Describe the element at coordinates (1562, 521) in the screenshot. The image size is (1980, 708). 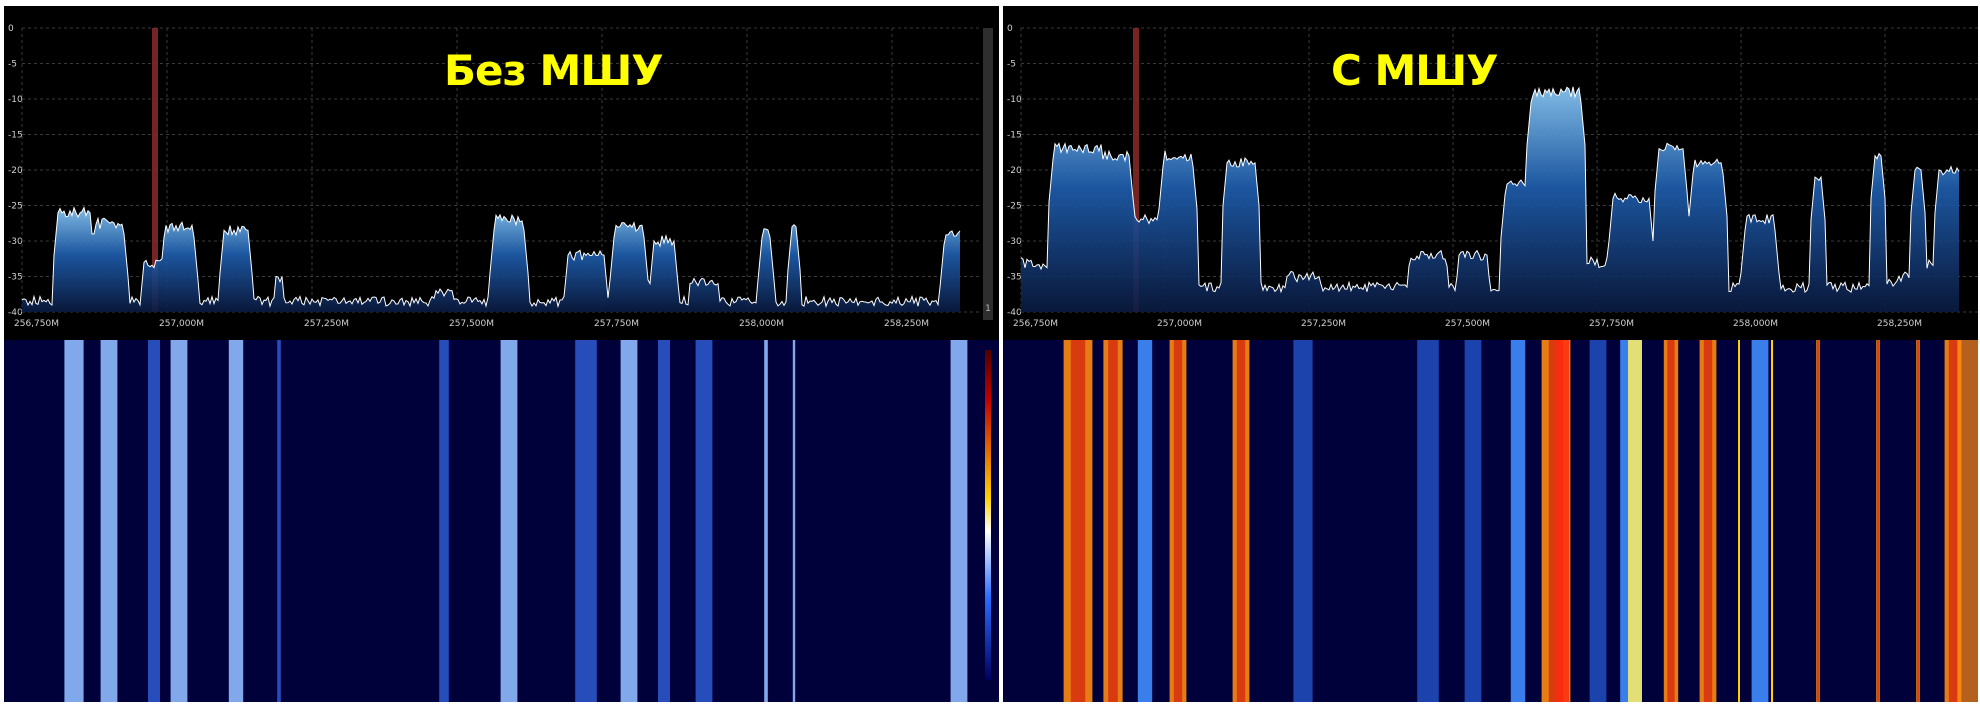
I see `waterfall-strong-band` at that location.